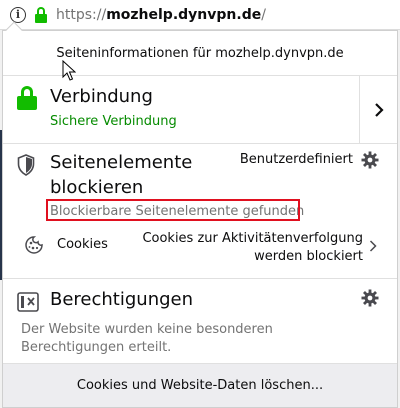 The height and width of the screenshot is (408, 400). Describe the element at coordinates (113, 121) in the screenshot. I see `connection-status: Sichere Verbindung` at that location.